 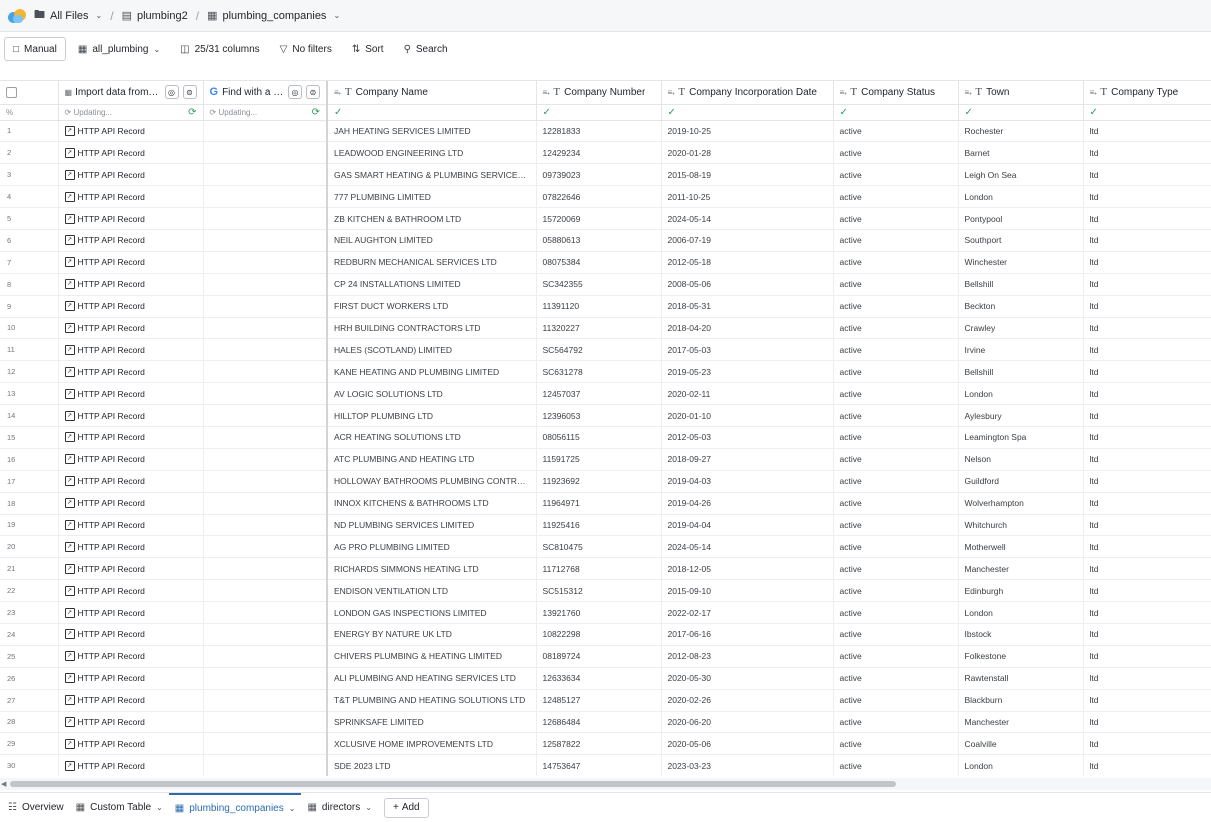 What do you see at coordinates (747, 656) in the screenshot?
I see `incorporation-date-cell: 2012-08-23` at bounding box center [747, 656].